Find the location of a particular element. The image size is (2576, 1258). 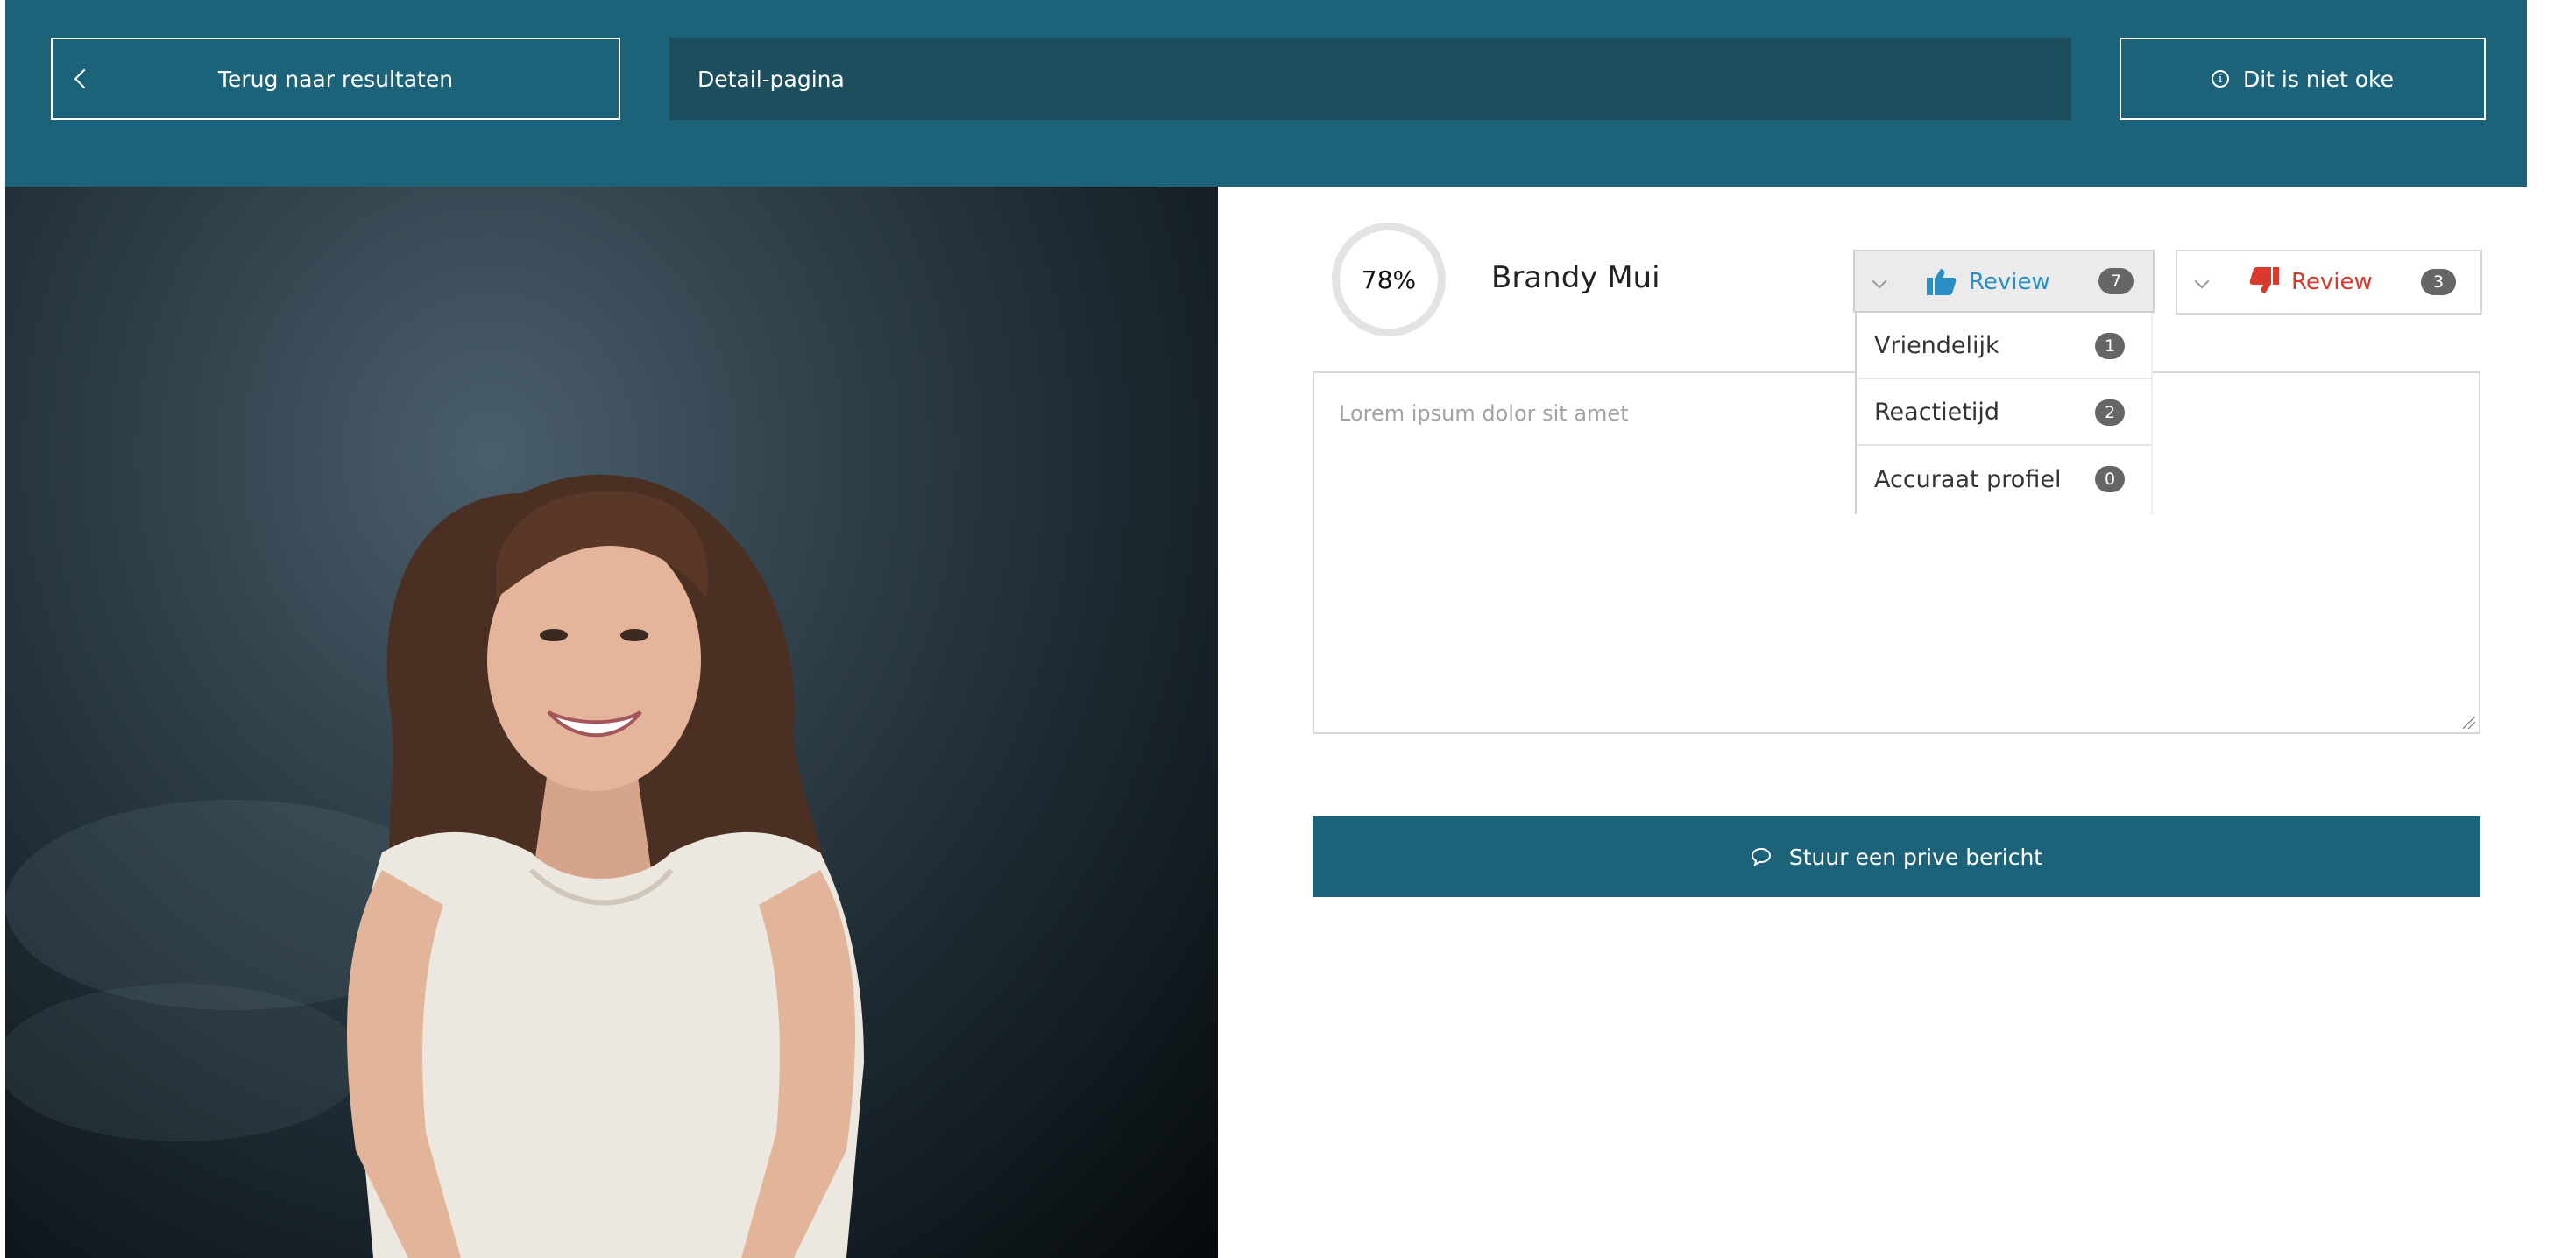

menu-item-accuraat-profiel: Accuraat profiel 0 is located at coordinates (2004, 479).